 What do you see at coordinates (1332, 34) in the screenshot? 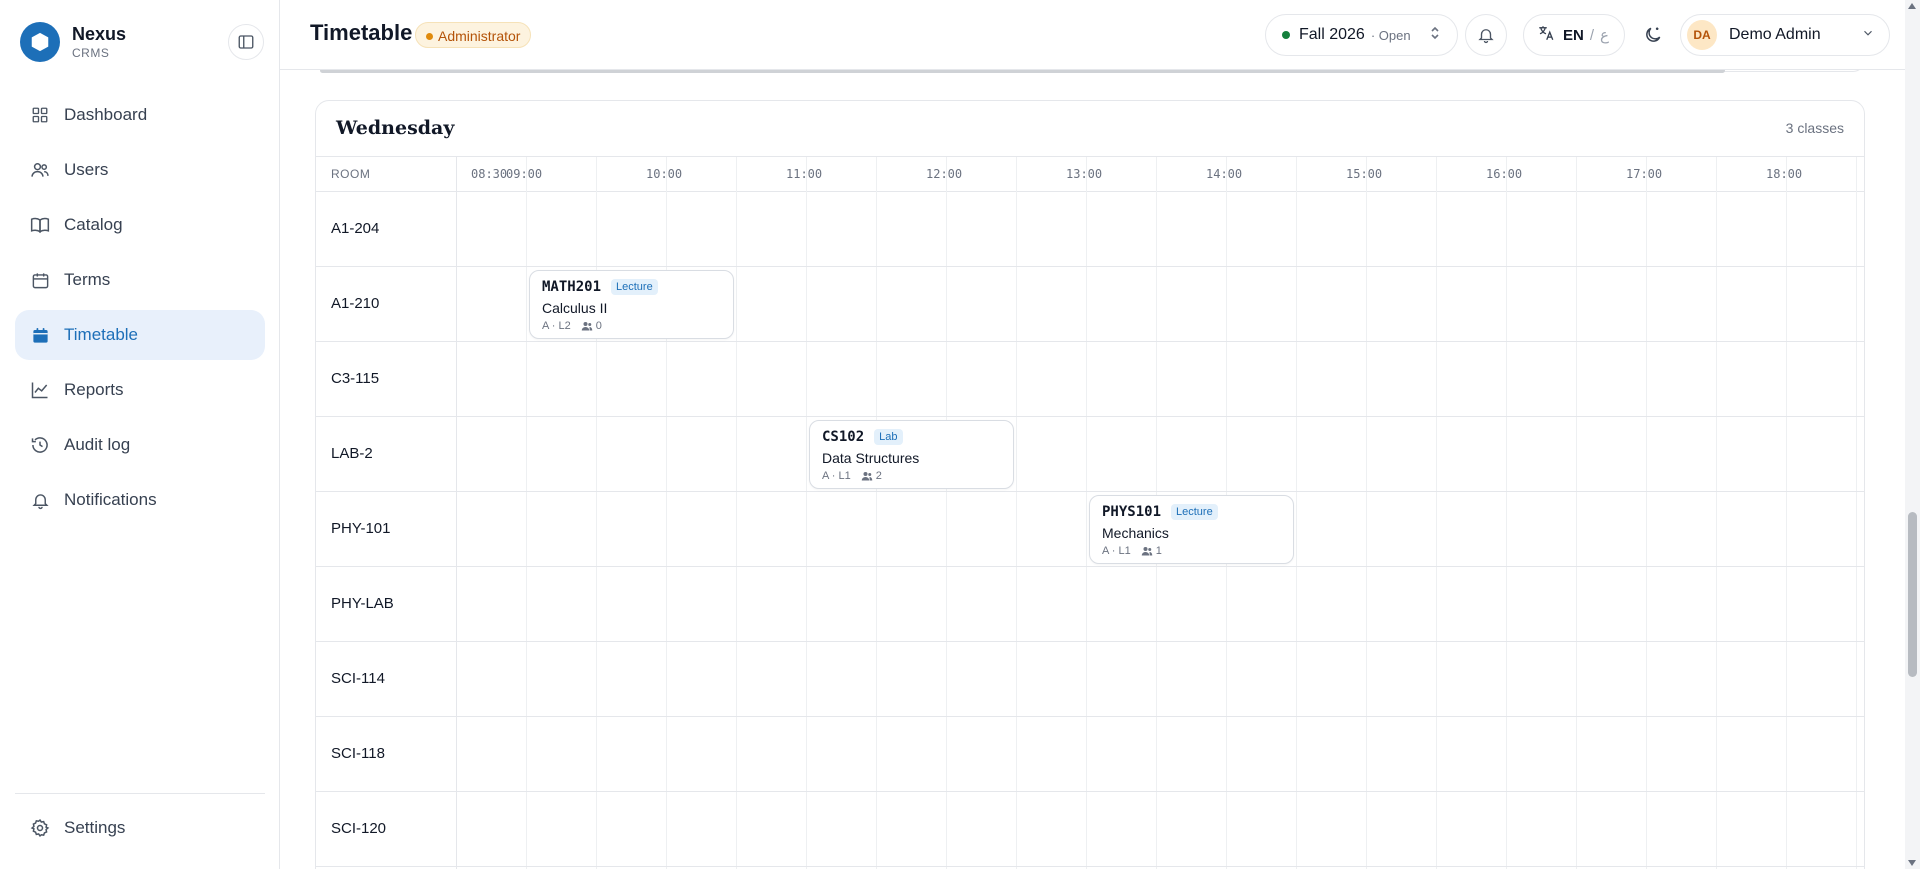
I see `term-name: Fall 2026` at bounding box center [1332, 34].